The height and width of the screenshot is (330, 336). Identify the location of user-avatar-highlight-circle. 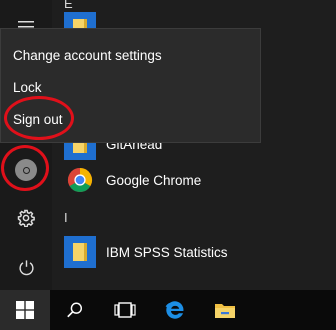
(25, 168).